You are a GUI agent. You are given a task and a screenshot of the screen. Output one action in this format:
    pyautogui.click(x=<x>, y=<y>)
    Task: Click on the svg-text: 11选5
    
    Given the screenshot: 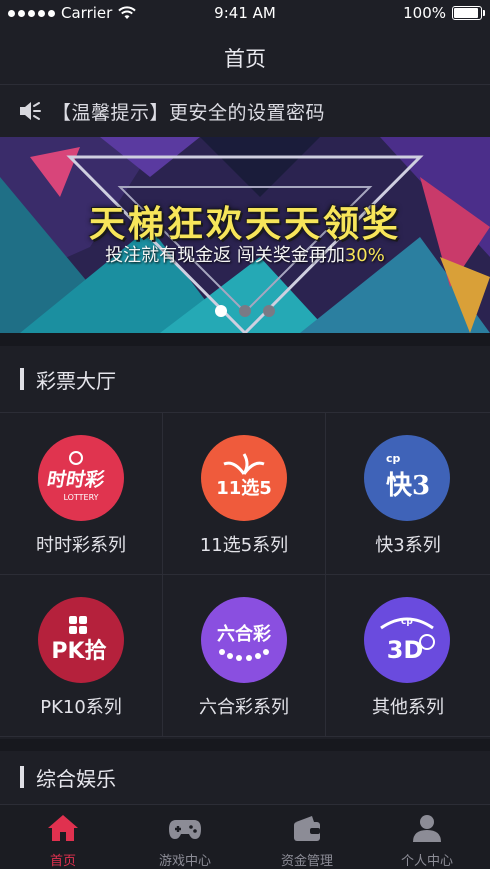 What is the action you would take?
    pyautogui.click(x=244, y=488)
    